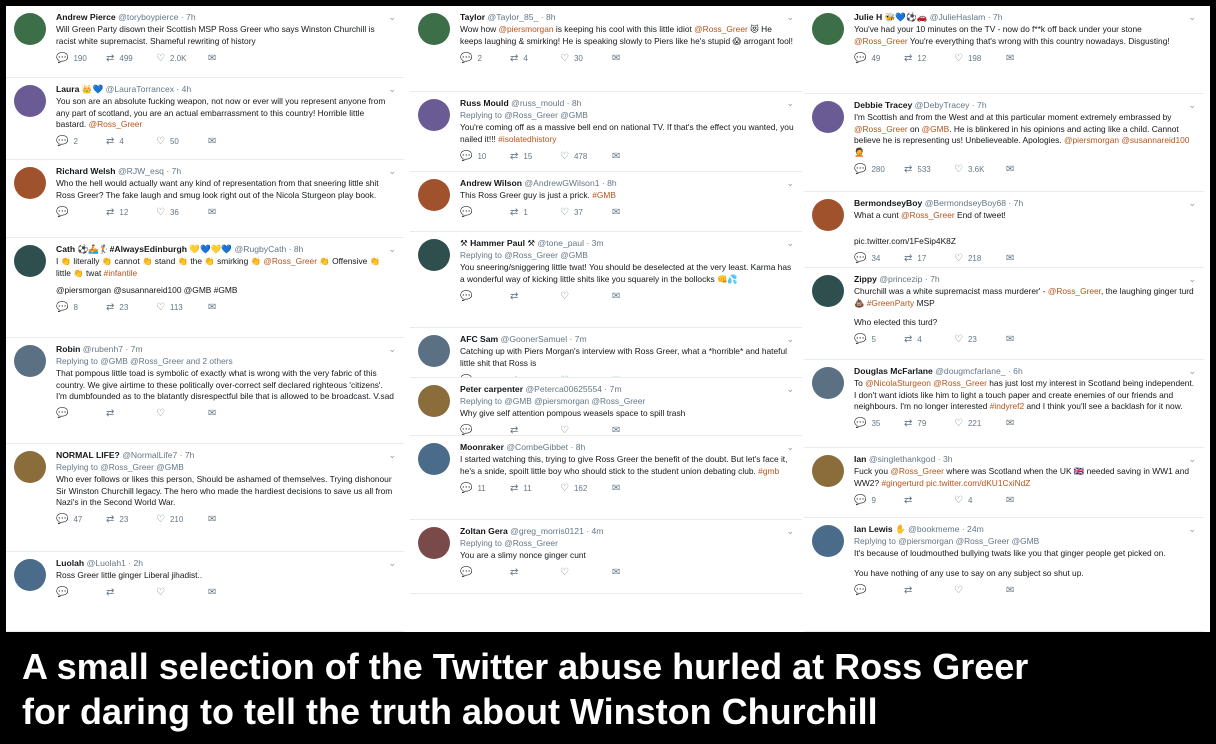 This screenshot has height=744, width=1216. I want to click on reply-action: 💬 10, so click(485, 156).